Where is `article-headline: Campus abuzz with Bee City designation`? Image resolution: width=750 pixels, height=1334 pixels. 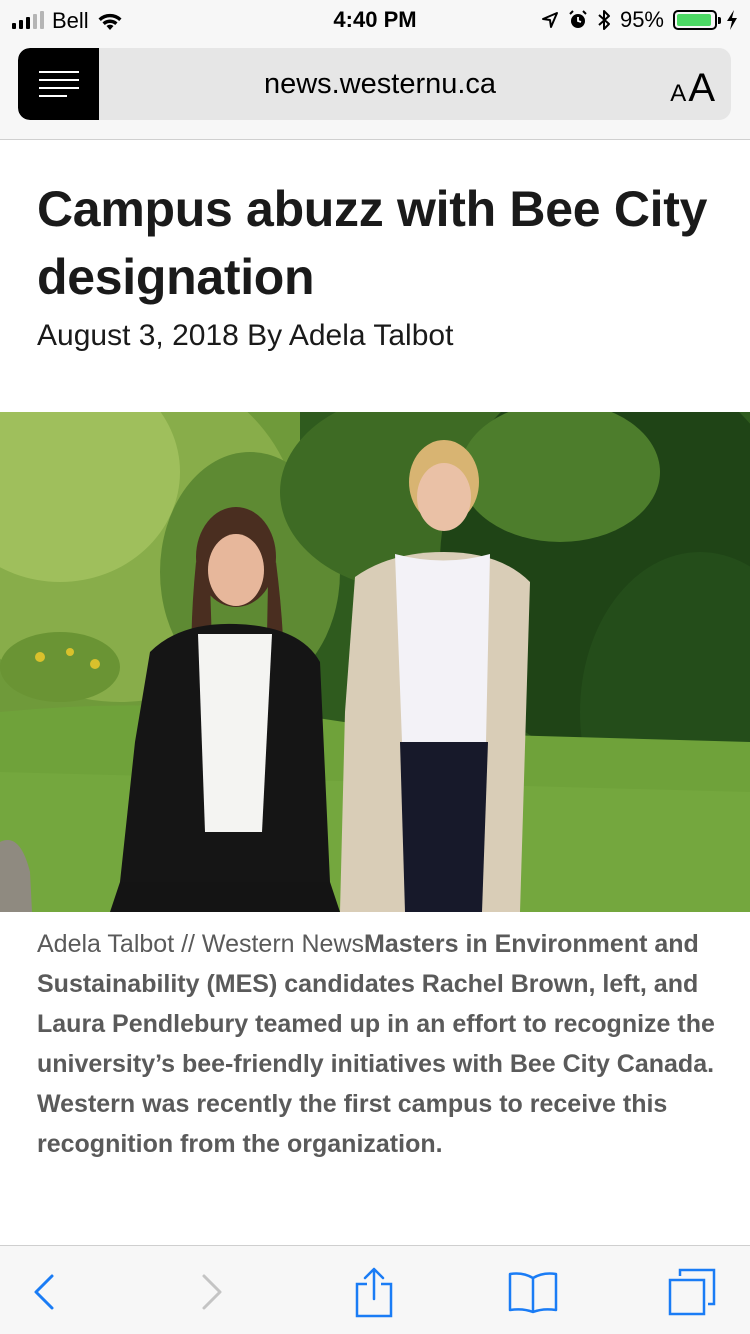
article-headline: Campus abuzz with Bee City designation is located at coordinates (372, 243).